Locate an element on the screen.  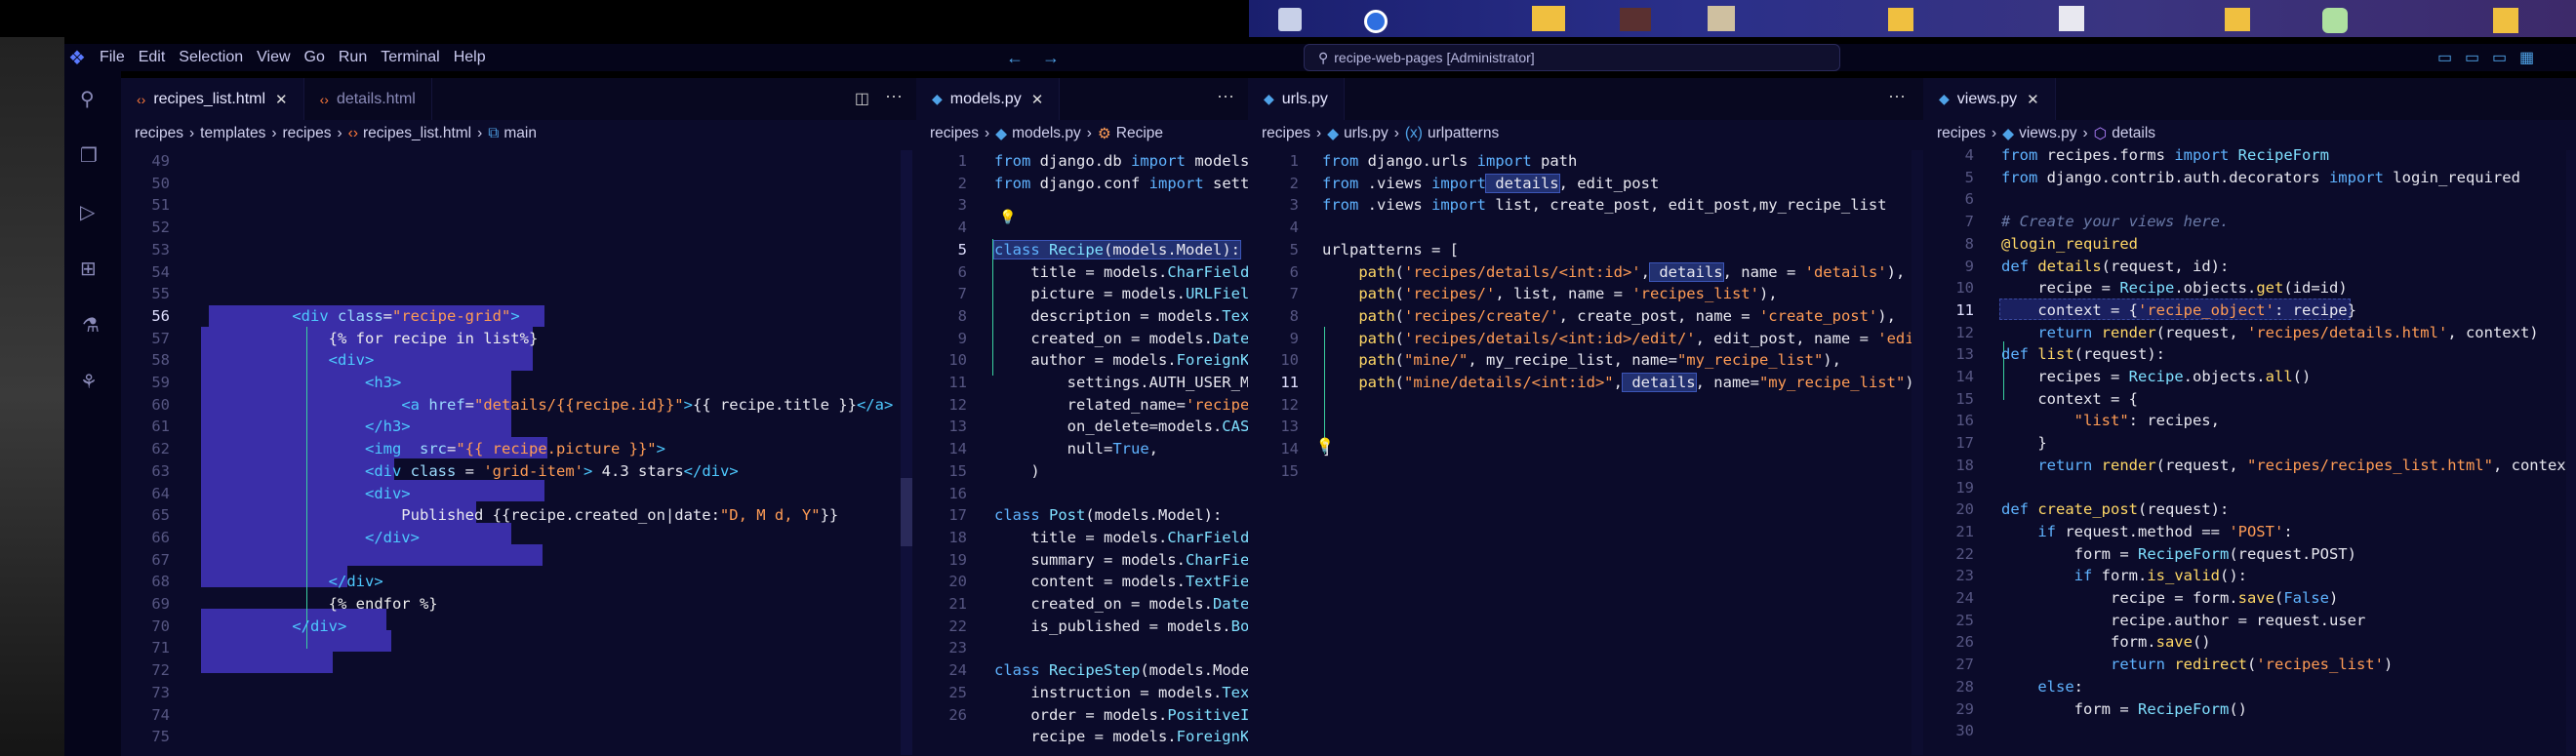
breadcrumb: recipes › ◆ views.py › ⬡ details is located at coordinates (2046, 133).